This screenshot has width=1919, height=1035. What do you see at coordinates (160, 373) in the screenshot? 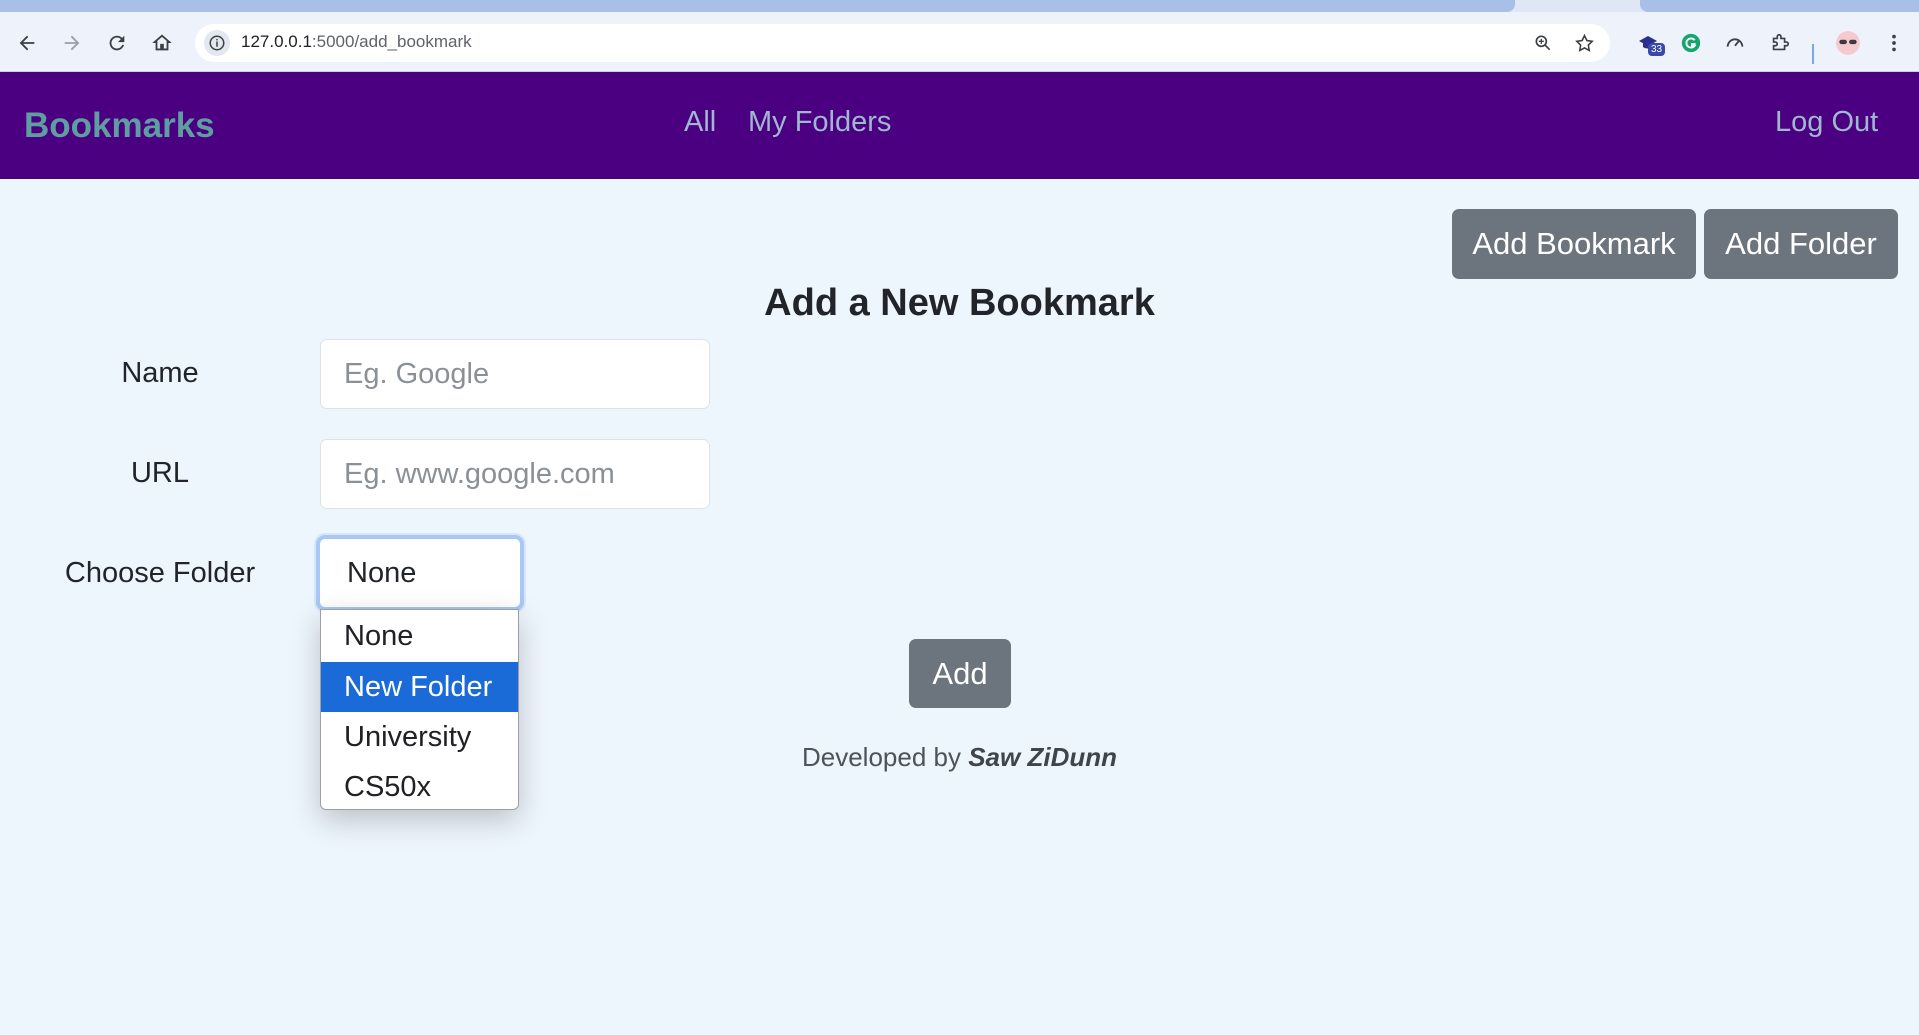
I see `name-label: Name` at bounding box center [160, 373].